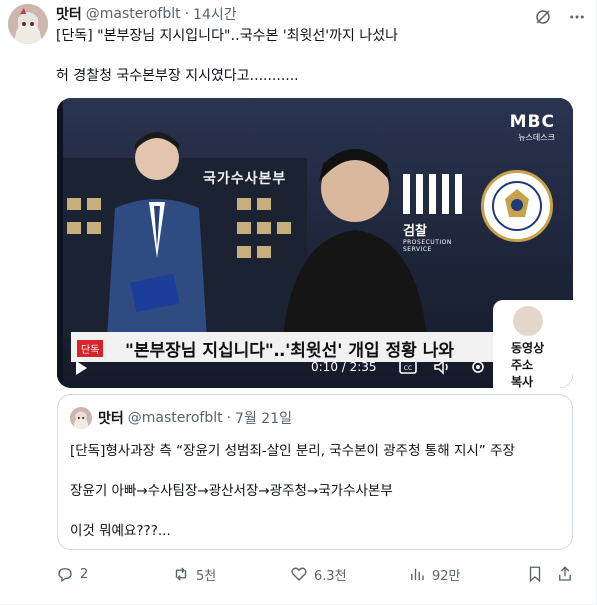 This screenshot has width=597, height=605. What do you see at coordinates (290, 351) in the screenshot?
I see `ticker-headline: "본부장님 지십니다"‥'최윗선' 개입 정황 나와` at bounding box center [290, 351].